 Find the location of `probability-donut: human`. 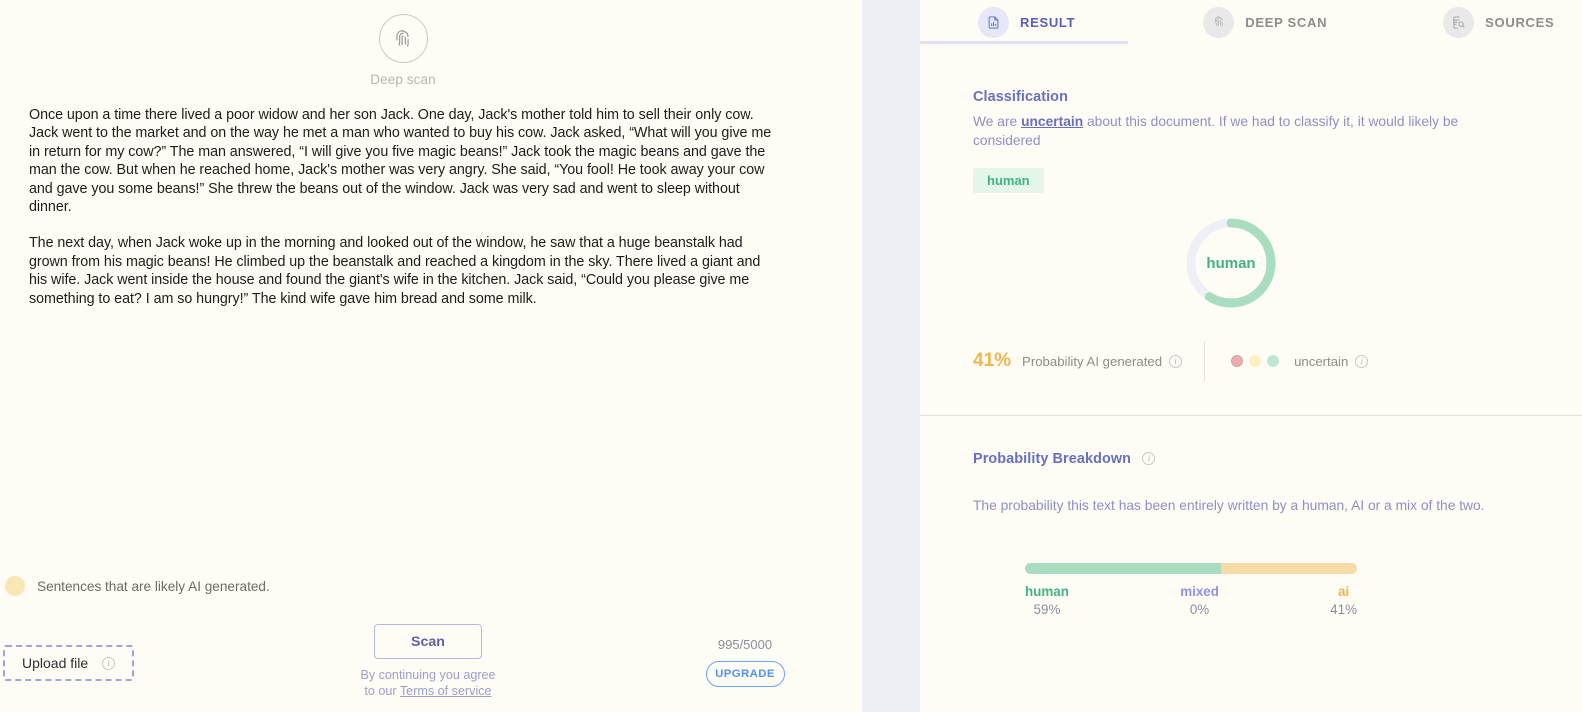

probability-donut: human is located at coordinates (1231, 263).